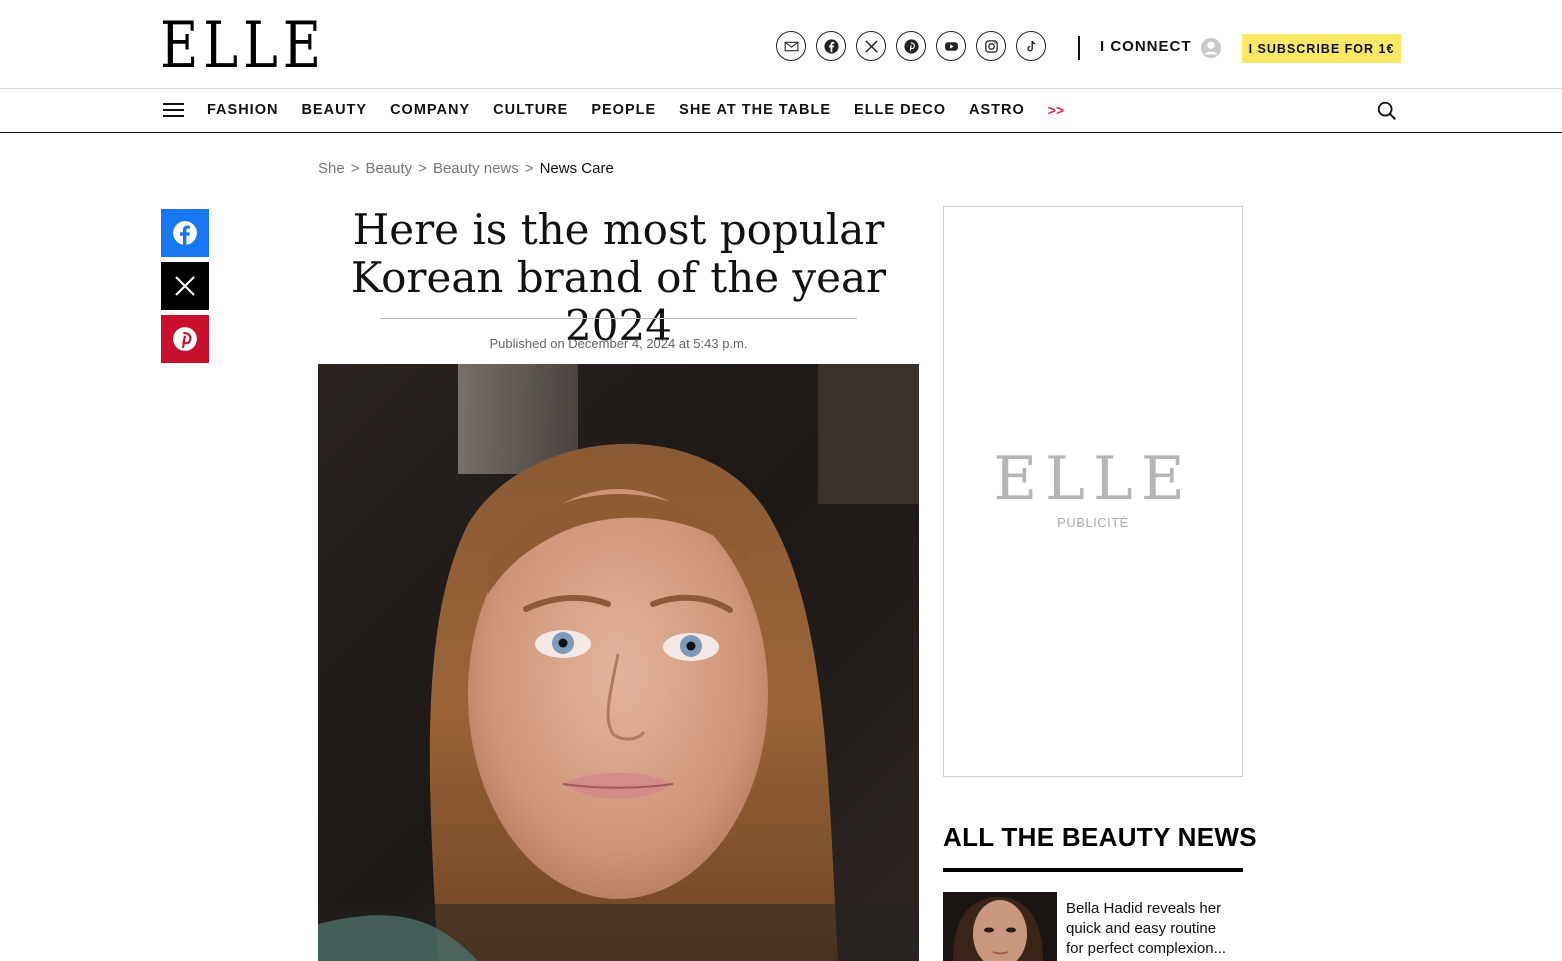  I want to click on social-links, so click(911, 46).